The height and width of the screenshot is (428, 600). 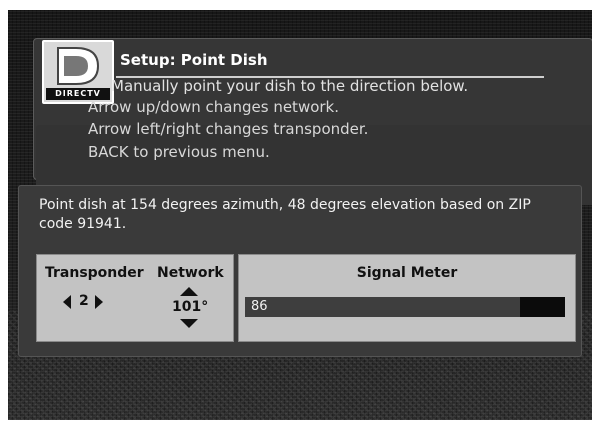 What do you see at coordinates (407, 273) in the screenshot?
I see `signal-meter-label: Signal Meter` at bounding box center [407, 273].